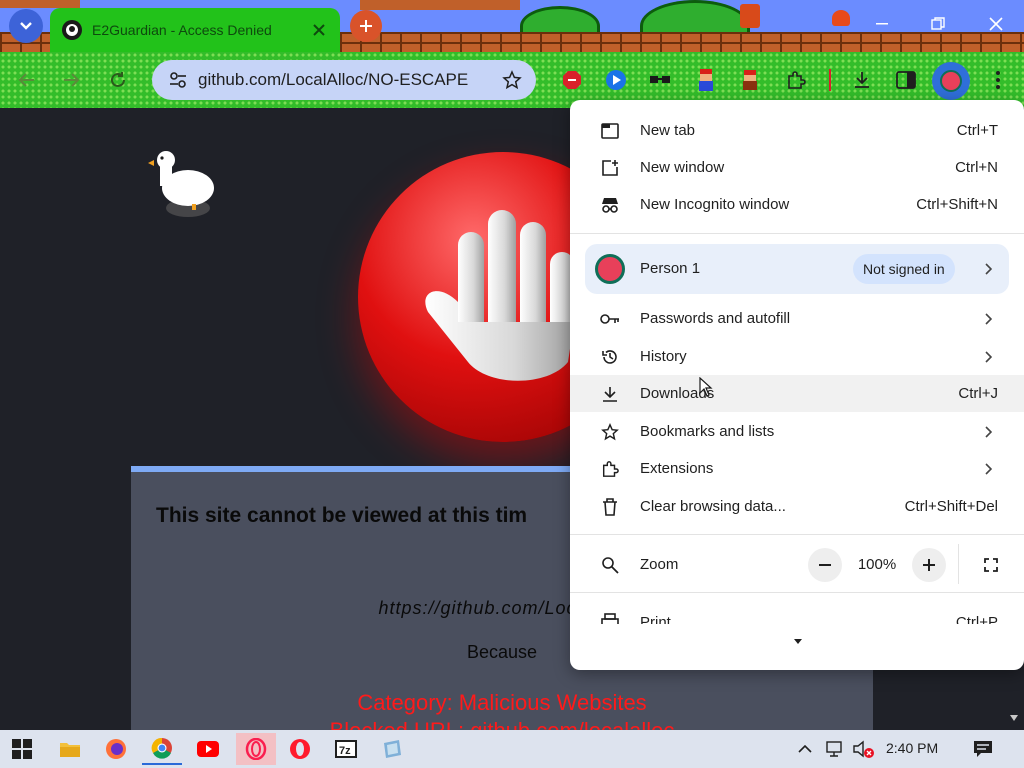 The height and width of the screenshot is (768, 1024). I want to click on chrome-icon, so click(161, 748).